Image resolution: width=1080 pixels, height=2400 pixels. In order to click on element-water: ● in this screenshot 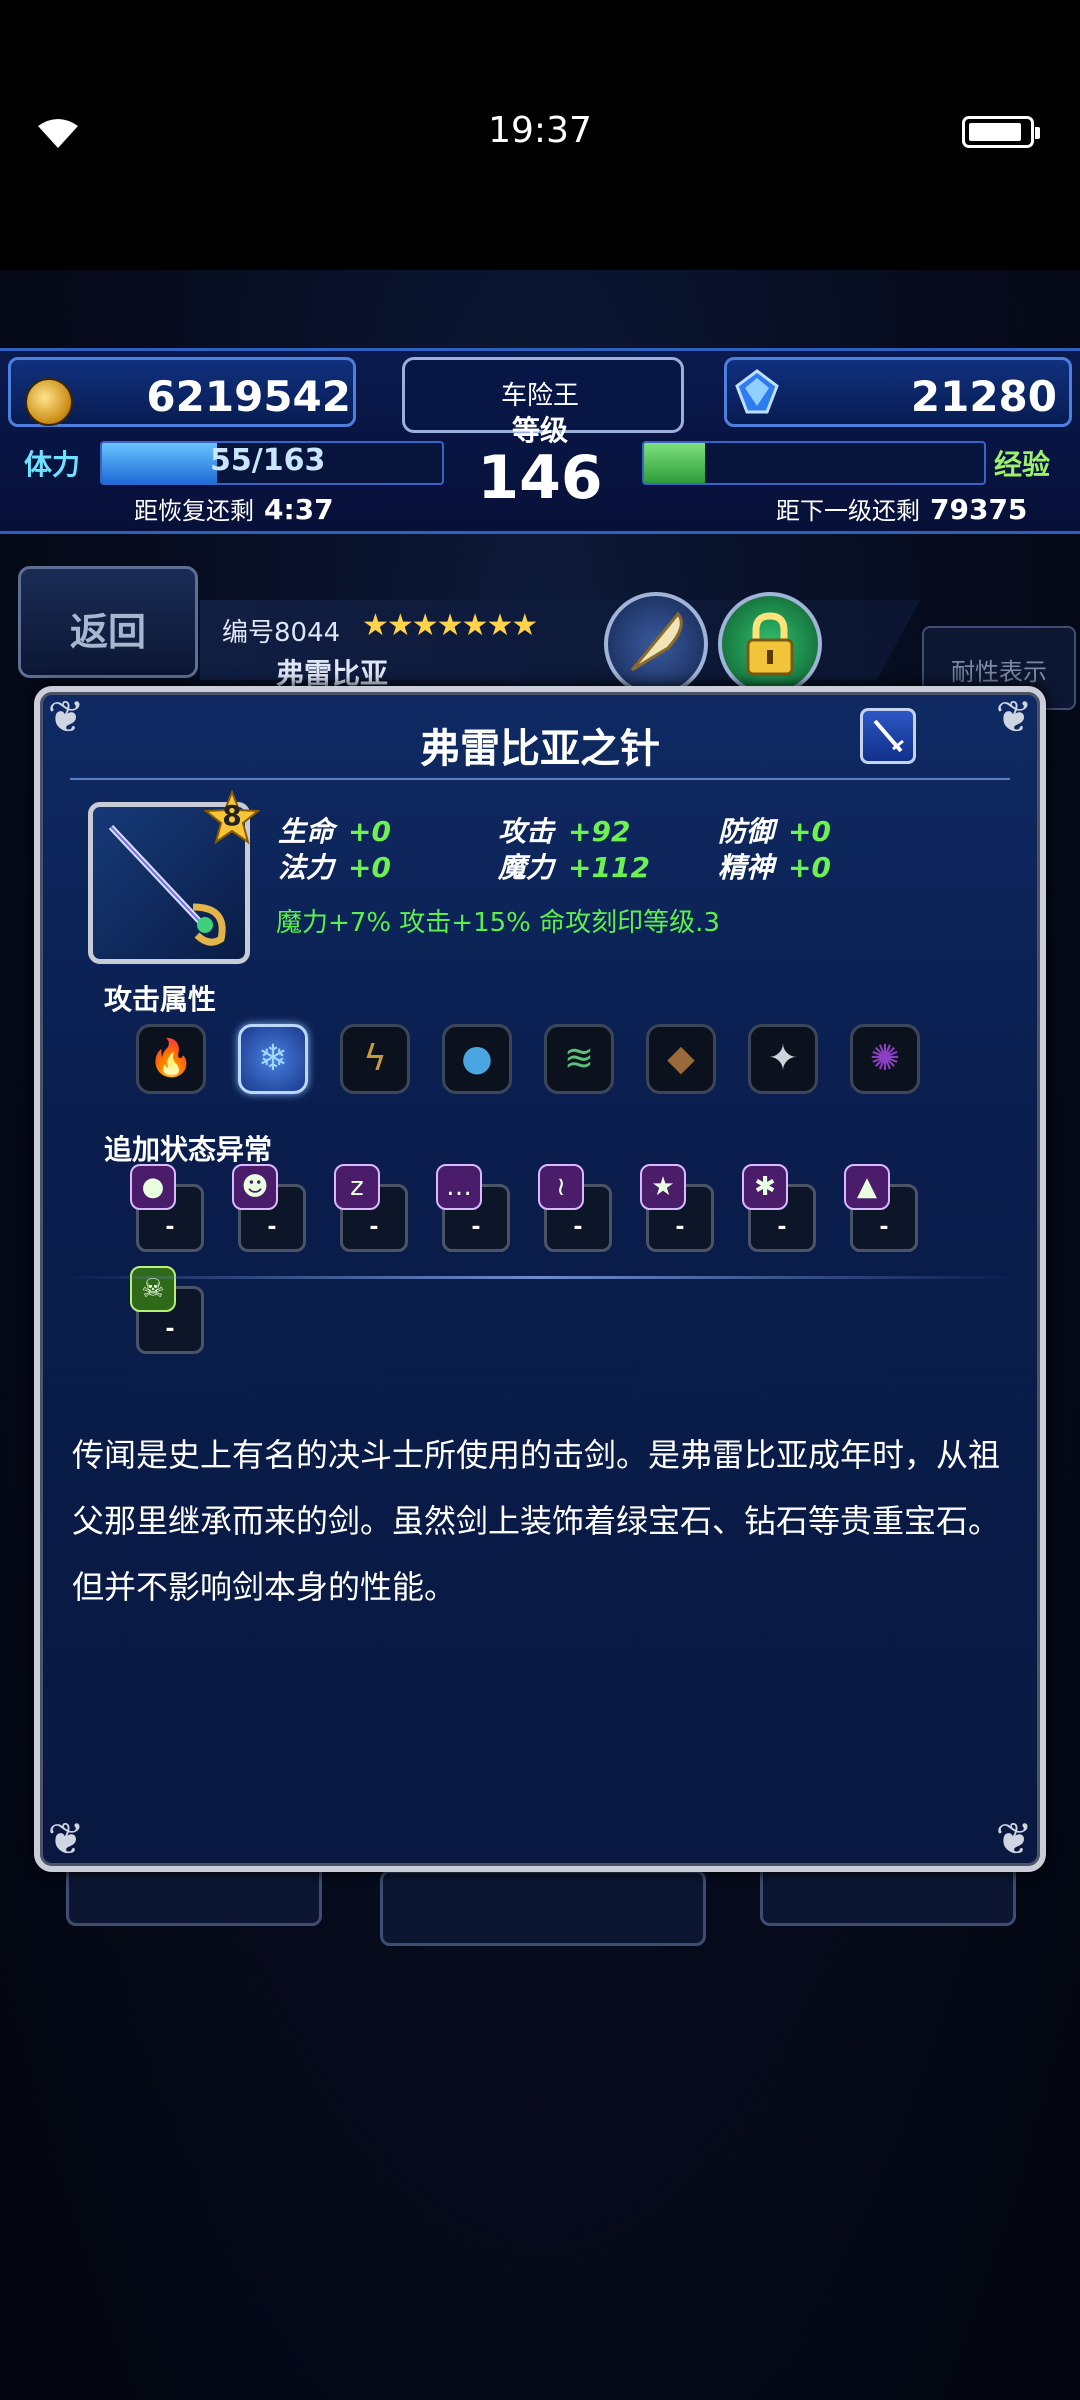, I will do `click(477, 1059)`.